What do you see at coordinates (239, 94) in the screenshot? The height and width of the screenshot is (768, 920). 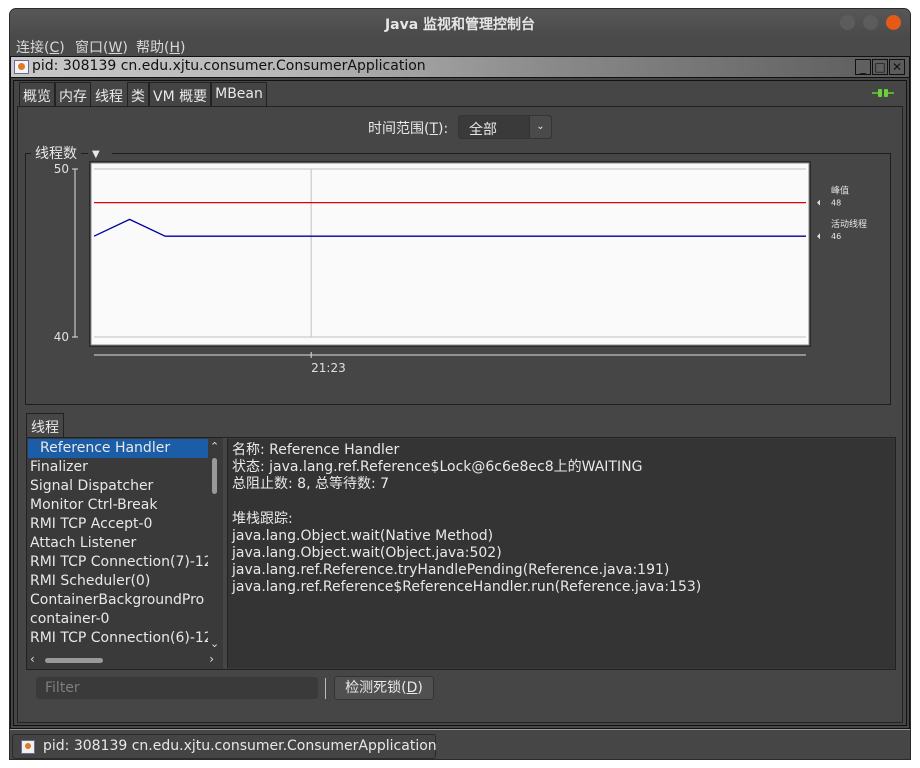 I see `tab-mbean: MBean` at bounding box center [239, 94].